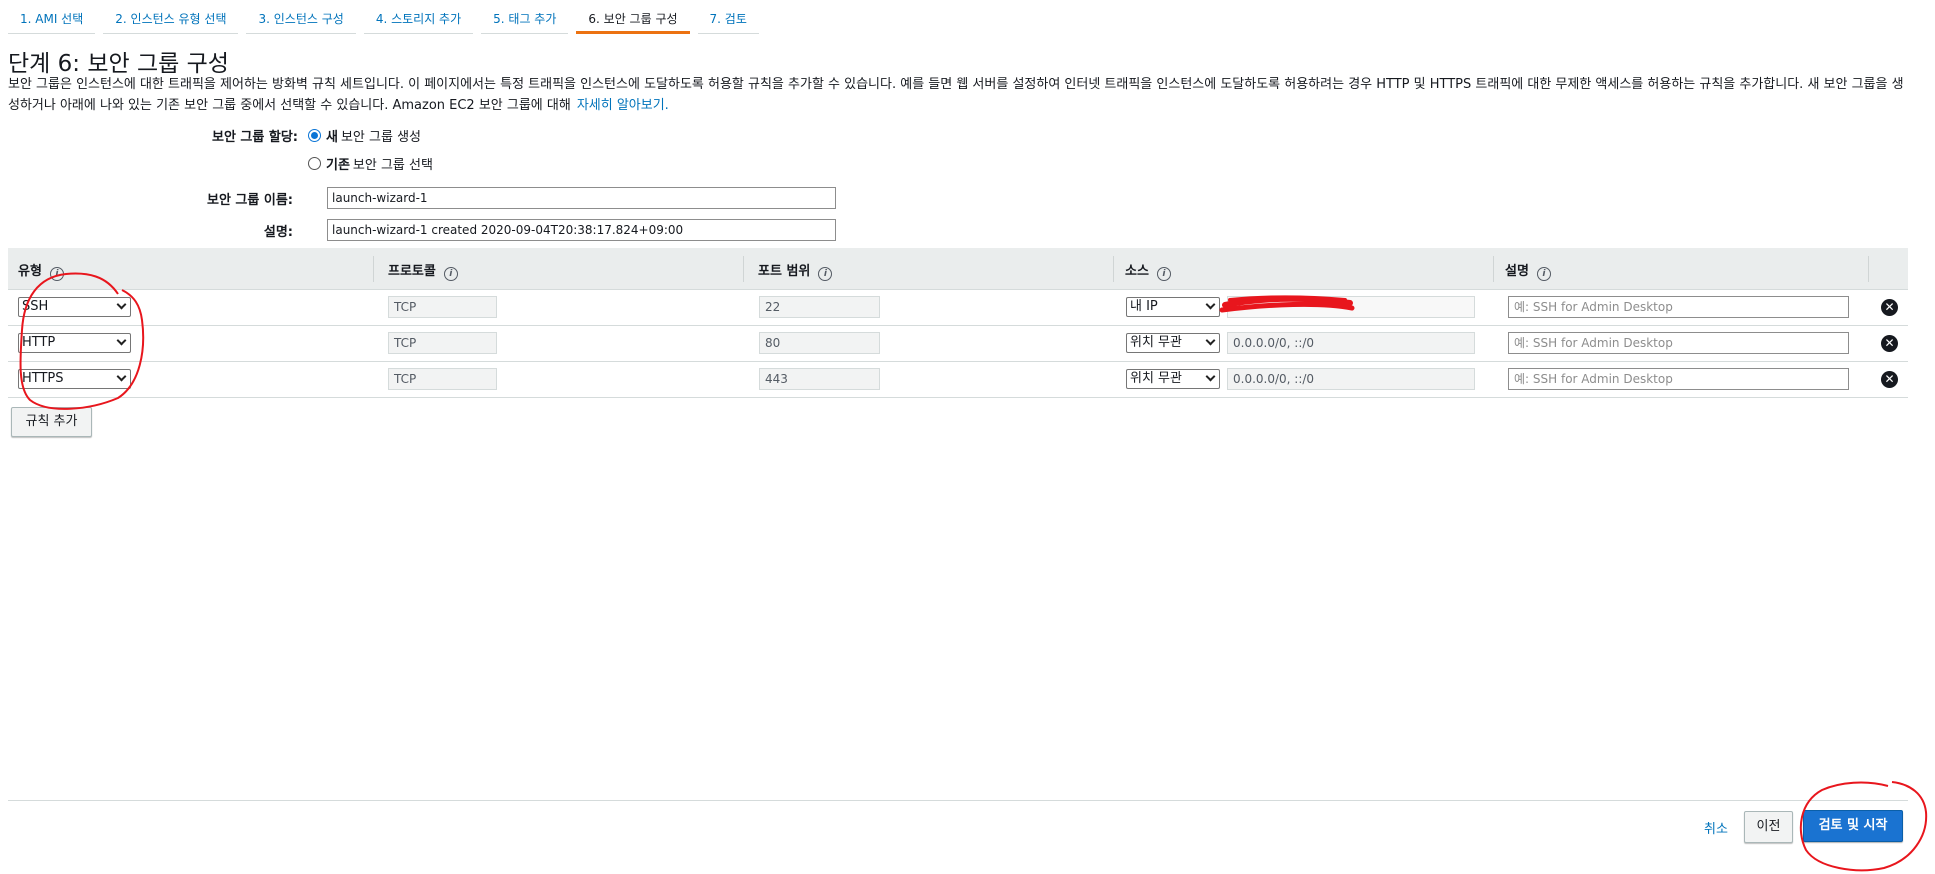 Image resolution: width=1935 pixels, height=874 pixels. I want to click on source-select-value: 내 IP, so click(1144, 306).